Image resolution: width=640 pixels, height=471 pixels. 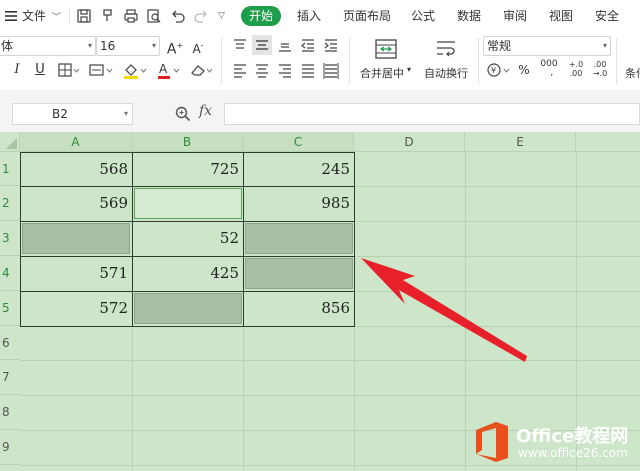 I want to click on column-header-e: E, so click(x=520, y=142).